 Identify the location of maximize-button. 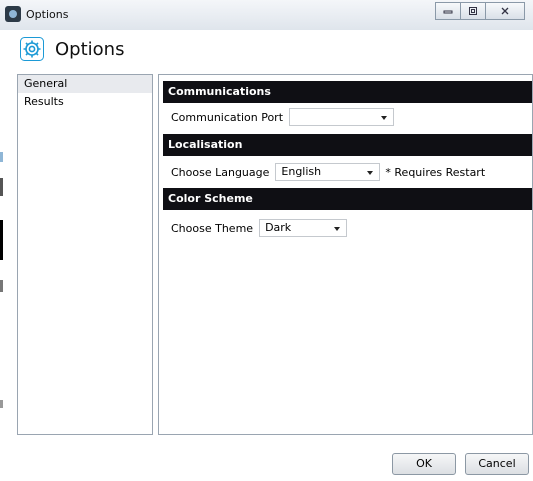
(473, 11).